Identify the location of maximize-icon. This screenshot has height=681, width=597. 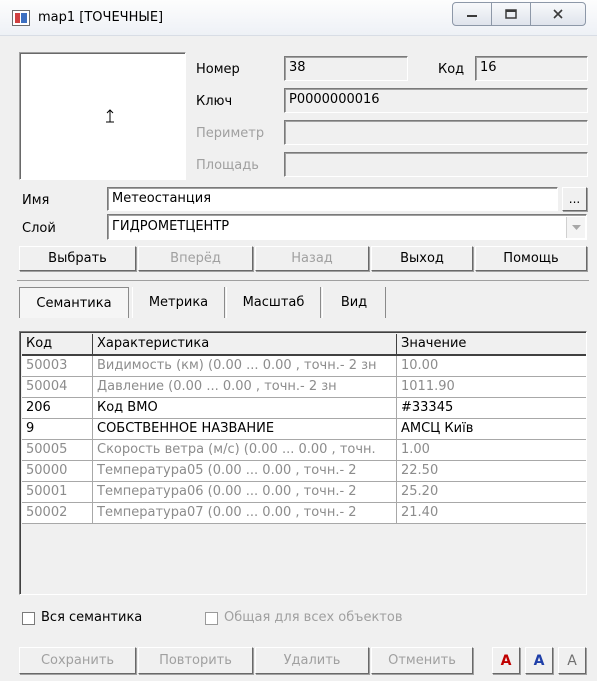
(511, 14).